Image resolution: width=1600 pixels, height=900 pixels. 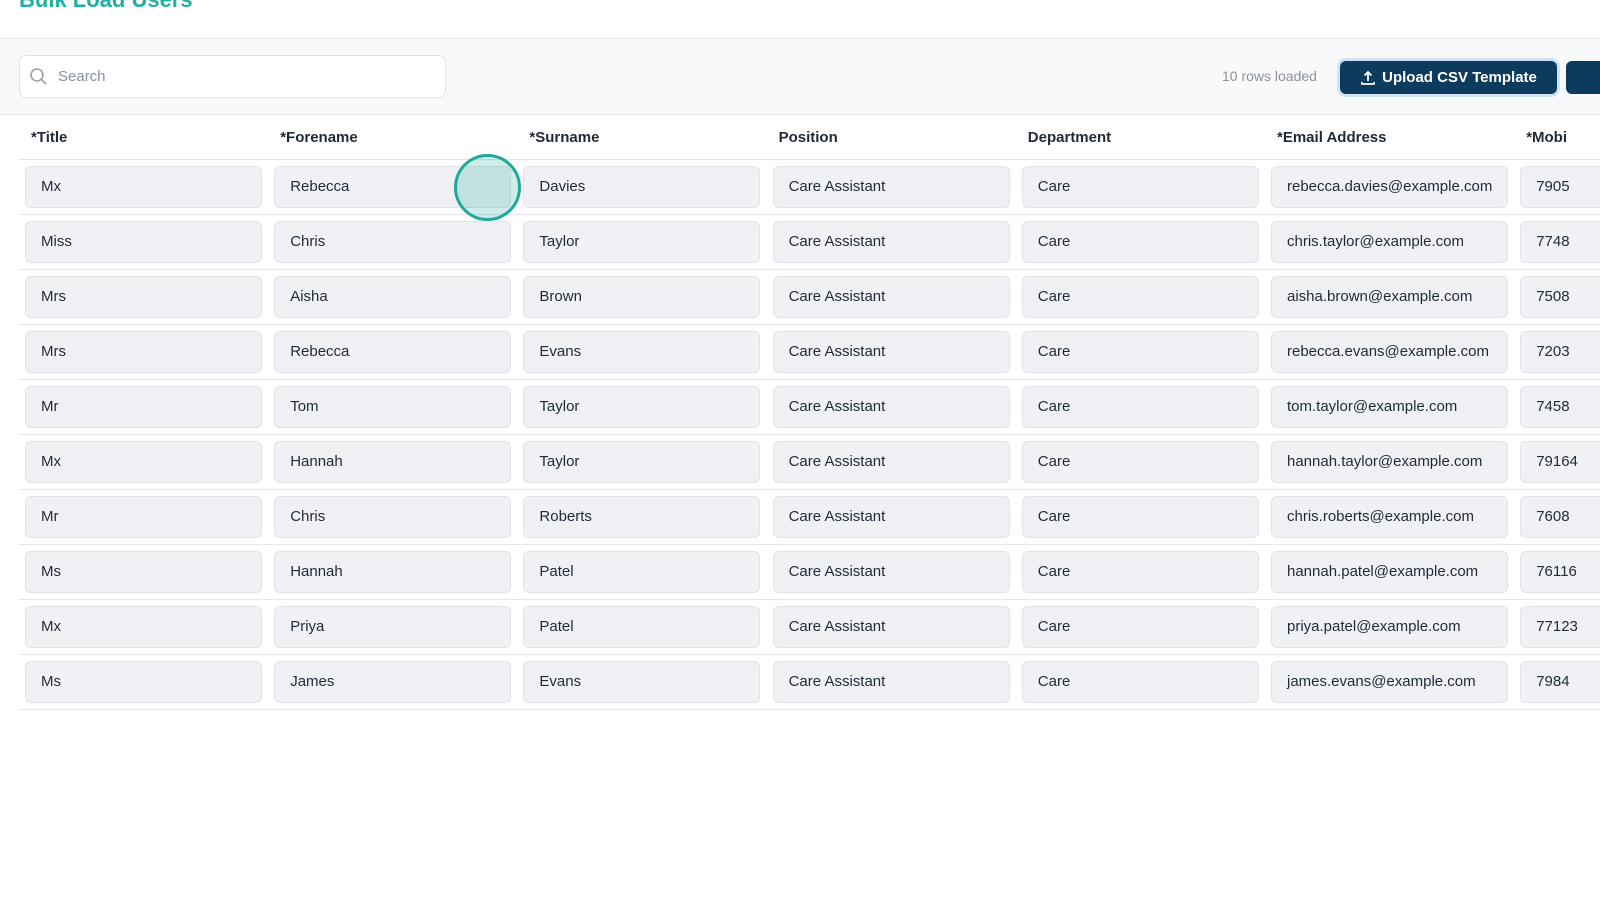 What do you see at coordinates (1560, 297) in the screenshot?
I see `cell-input: 7508` at bounding box center [1560, 297].